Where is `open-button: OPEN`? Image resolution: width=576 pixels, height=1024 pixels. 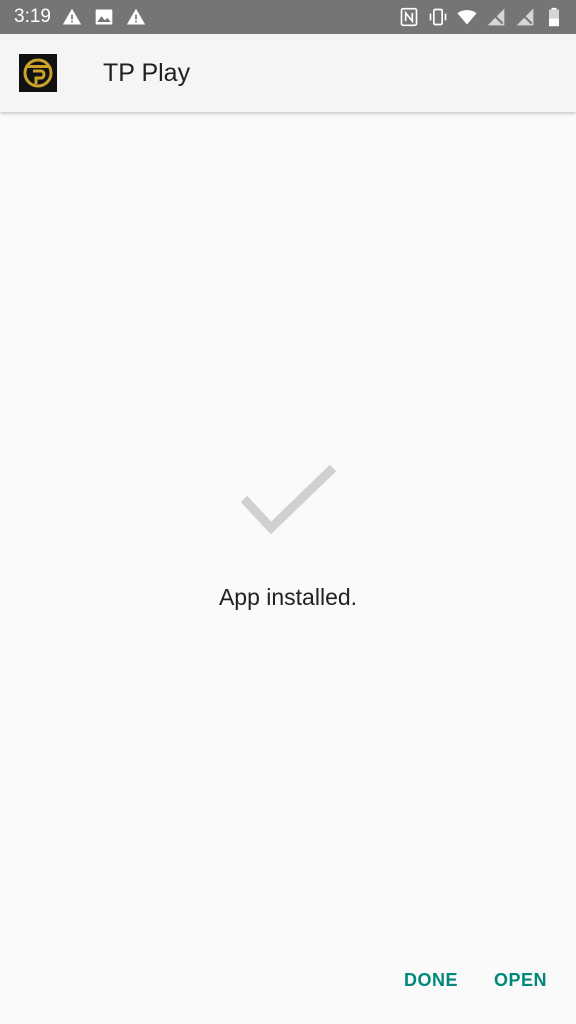
open-button: OPEN is located at coordinates (520, 980).